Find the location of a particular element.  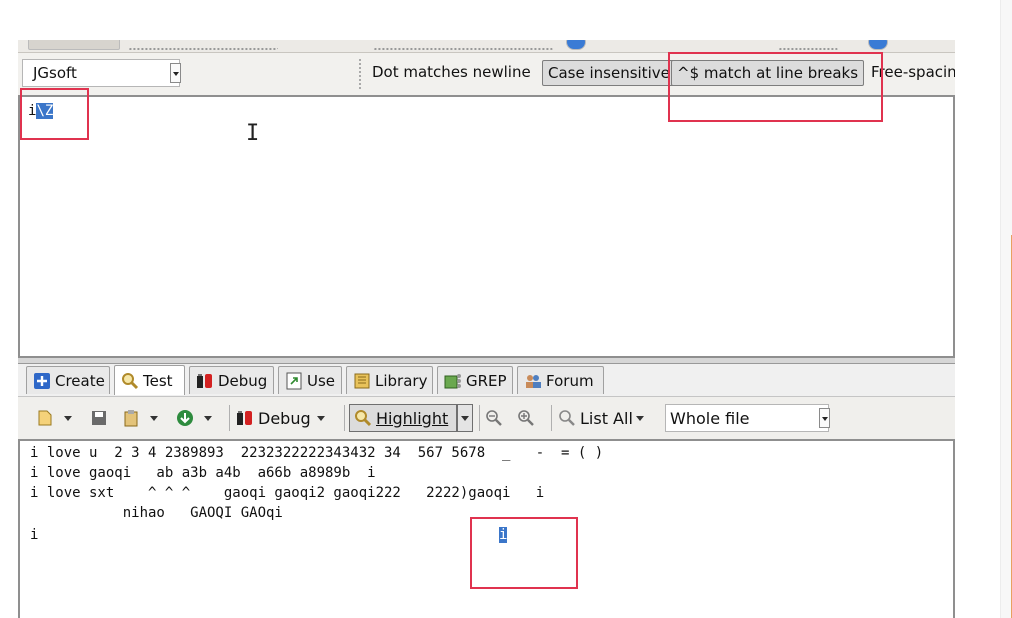

regex-text: i\Z is located at coordinates (41, 111).